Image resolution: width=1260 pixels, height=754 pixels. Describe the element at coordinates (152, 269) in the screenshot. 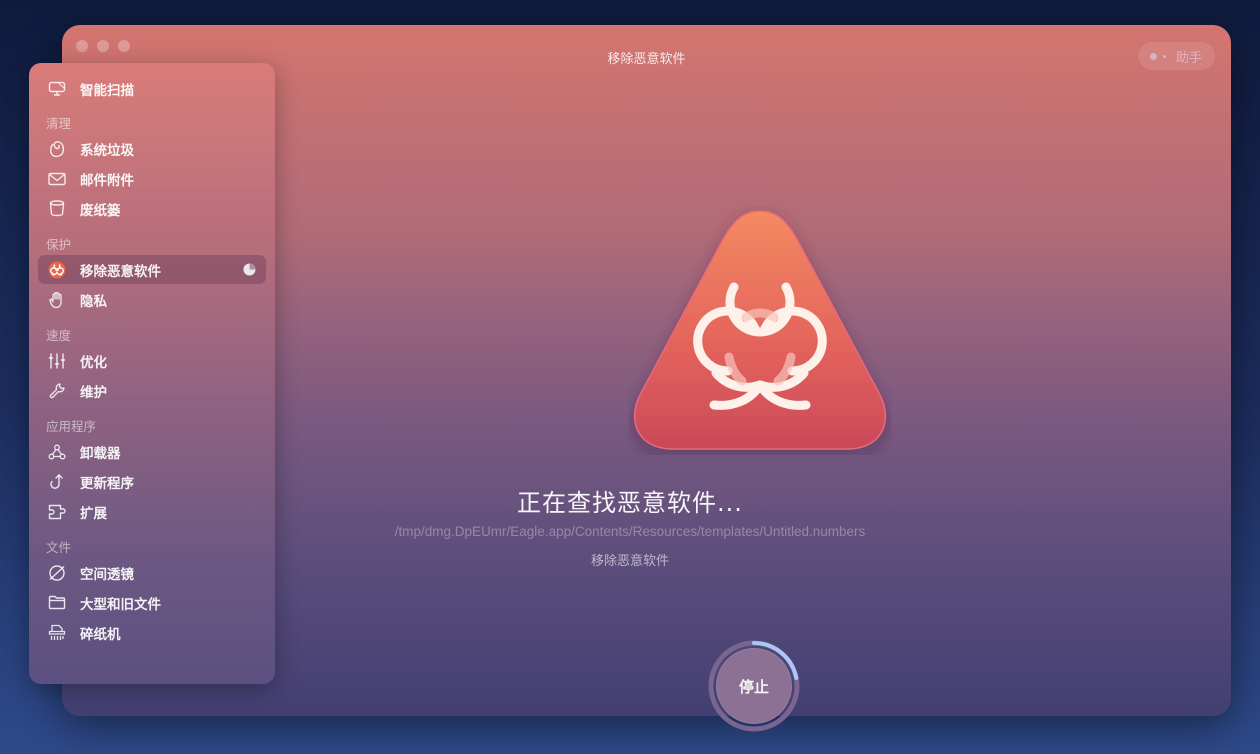

I see `sidebar-item-malware-removal: 移除恶意软件` at that location.